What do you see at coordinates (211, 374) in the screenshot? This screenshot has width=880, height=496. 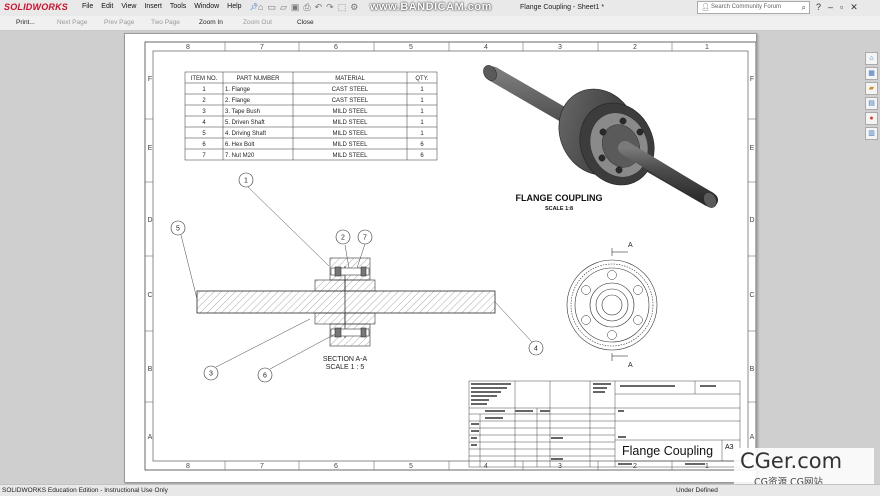 I see `balloon-label: 3` at bounding box center [211, 374].